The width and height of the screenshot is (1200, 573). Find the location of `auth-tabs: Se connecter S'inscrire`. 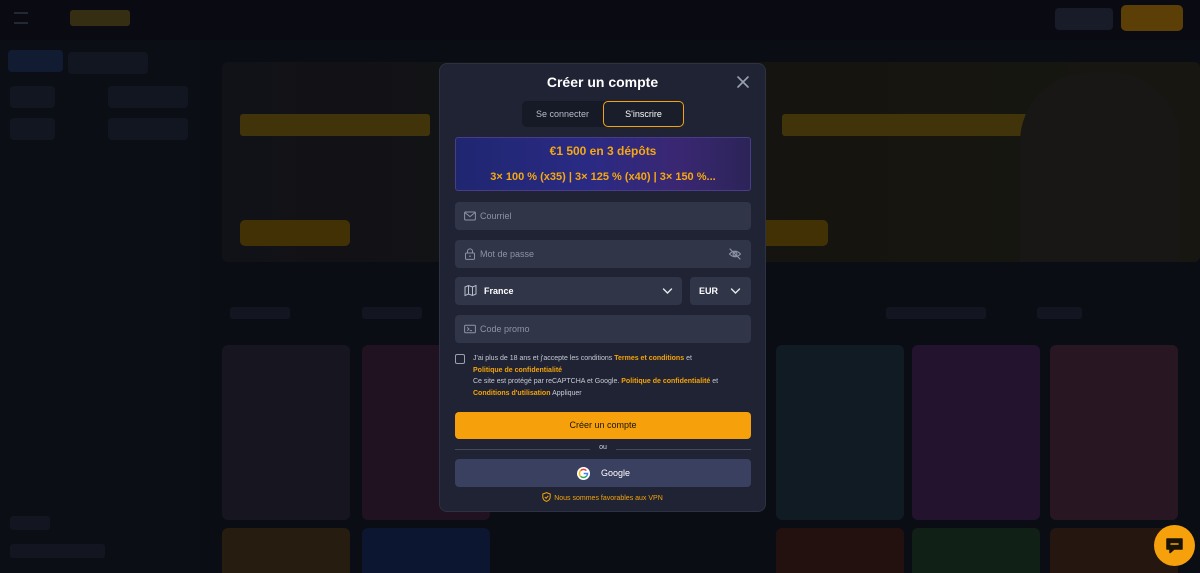

auth-tabs: Se connecter S'inscrire is located at coordinates (603, 114).